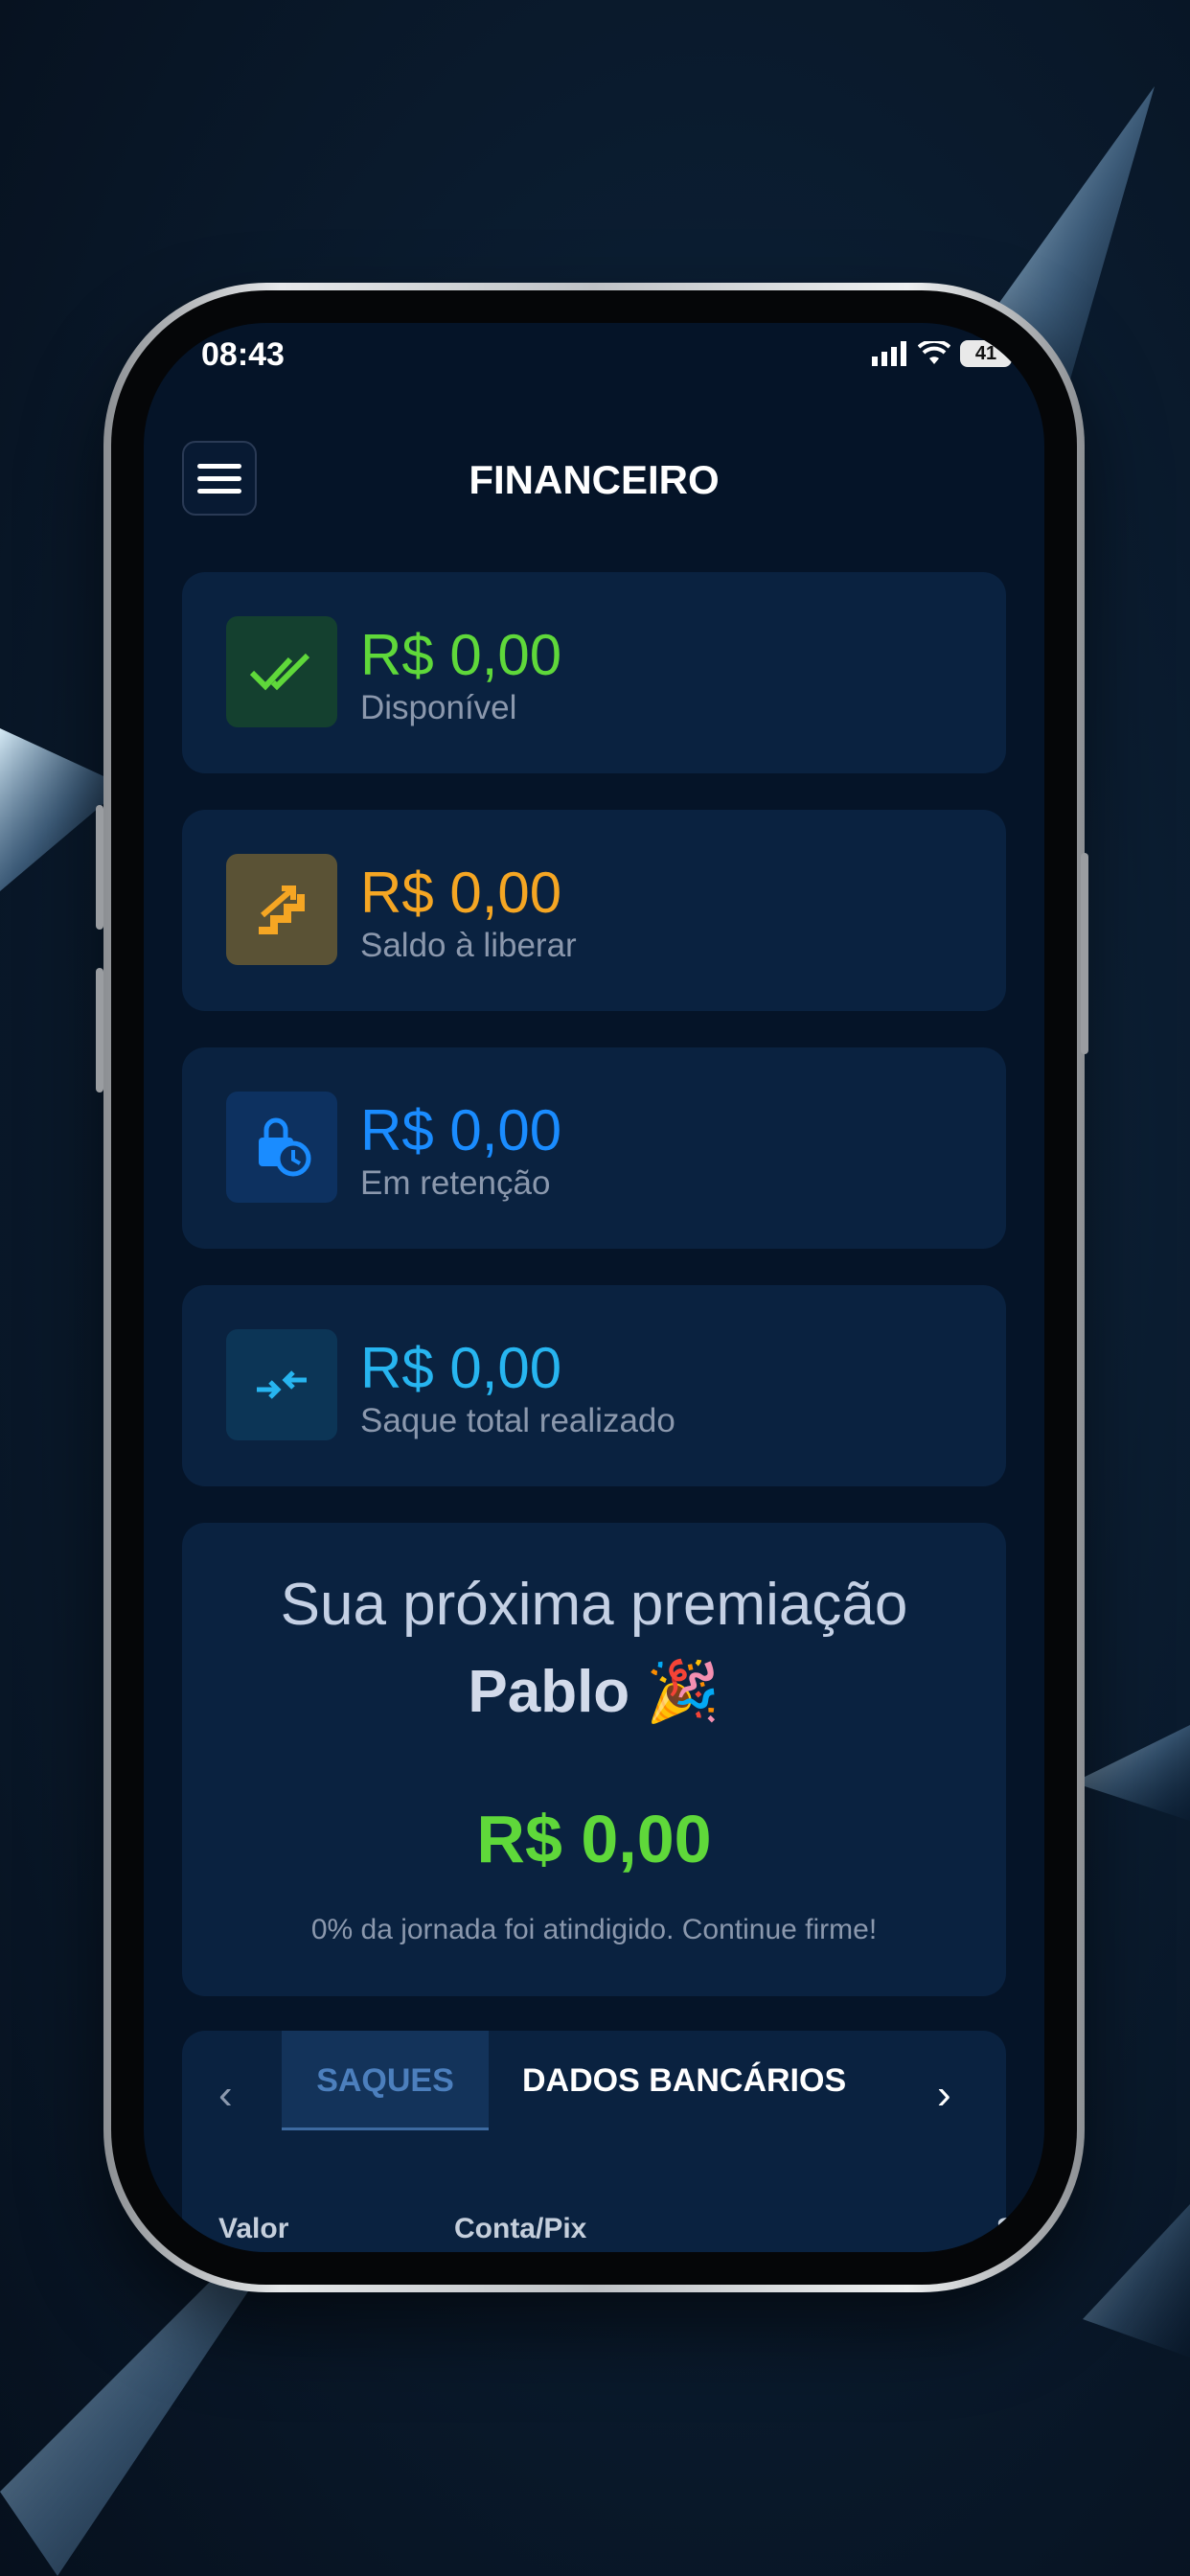 The width and height of the screenshot is (1190, 2576). Describe the element at coordinates (1018, 2228) in the screenshot. I see `column-header-status: Sta` at that location.